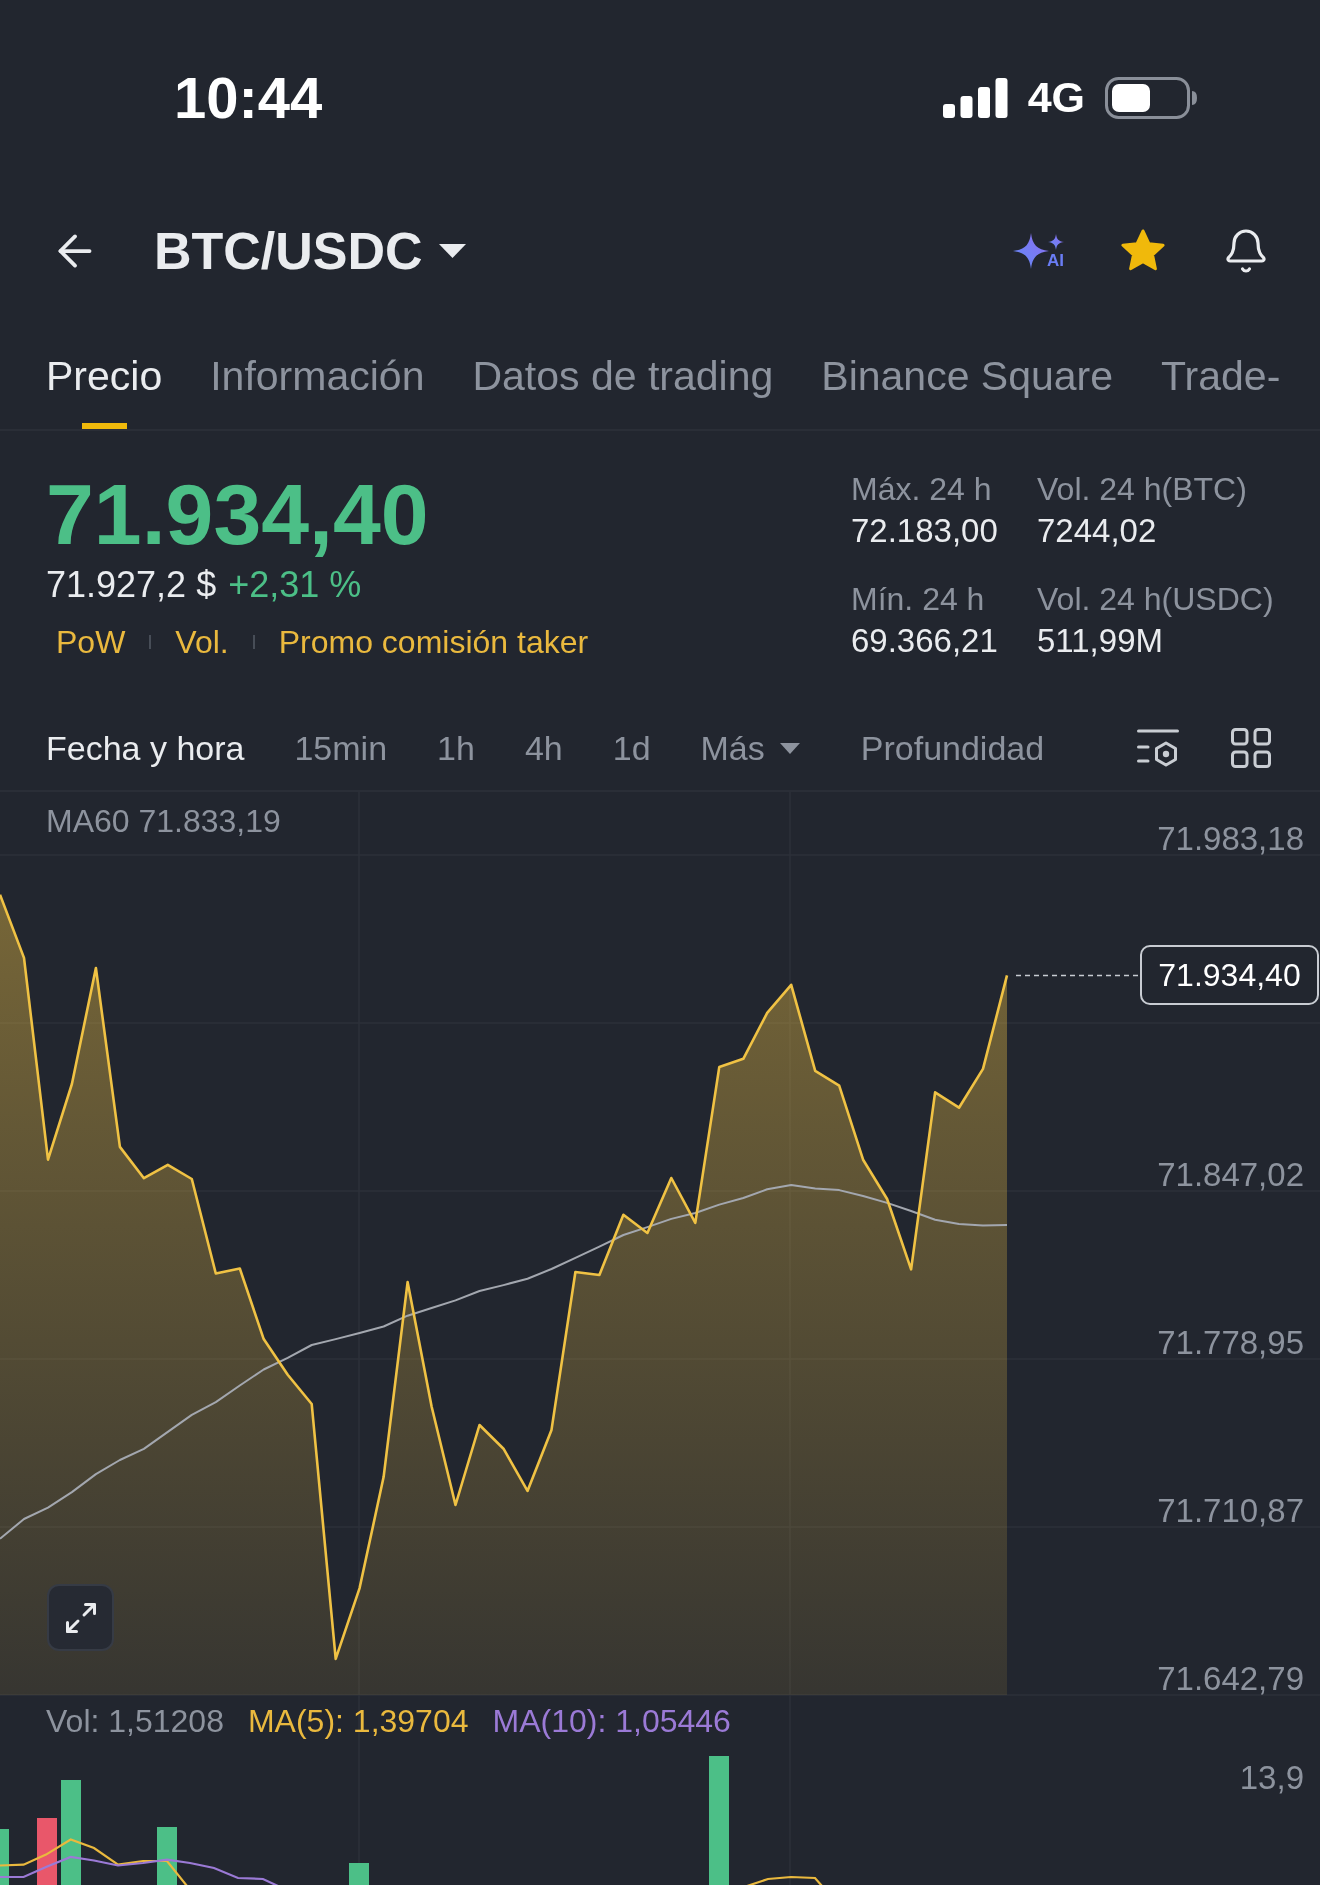 The width and height of the screenshot is (1320, 1885). Describe the element at coordinates (1100, 641) in the screenshot. I see `stat-value: 511,99M` at that location.